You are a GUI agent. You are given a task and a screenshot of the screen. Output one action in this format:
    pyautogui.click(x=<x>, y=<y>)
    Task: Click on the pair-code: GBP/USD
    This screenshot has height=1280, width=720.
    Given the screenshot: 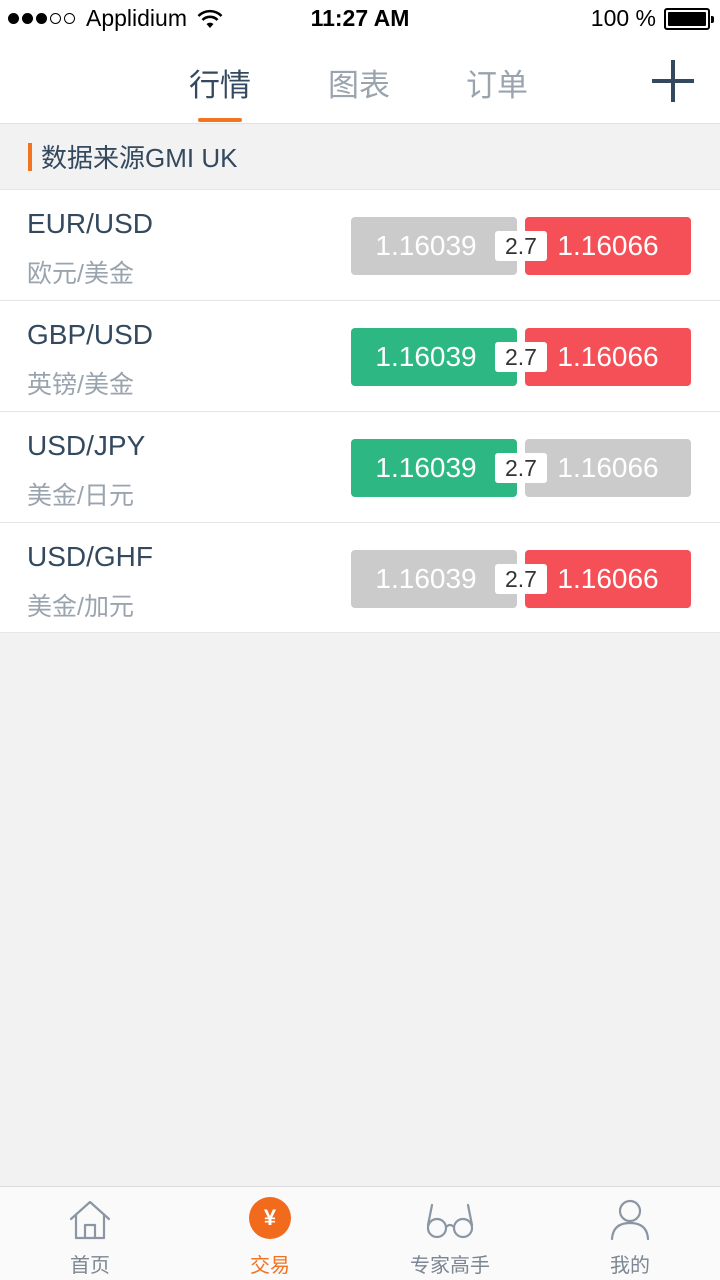 What is the action you would take?
    pyautogui.click(x=90, y=334)
    